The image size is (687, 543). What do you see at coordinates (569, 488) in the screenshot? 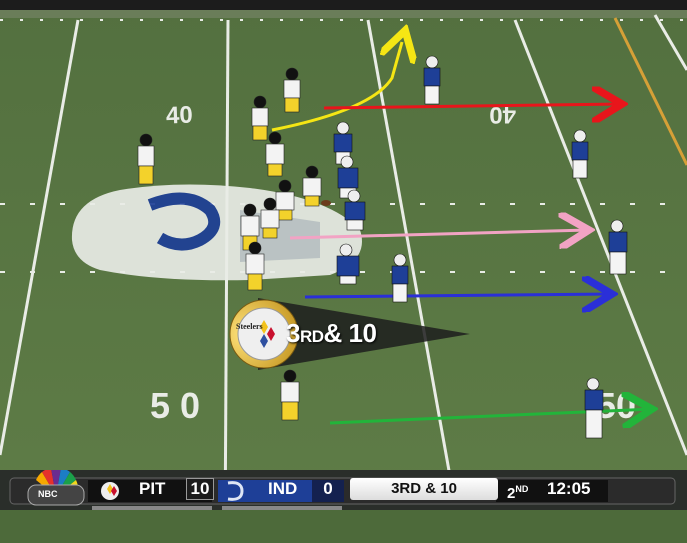
I see `game-clock: 12:05` at bounding box center [569, 488].